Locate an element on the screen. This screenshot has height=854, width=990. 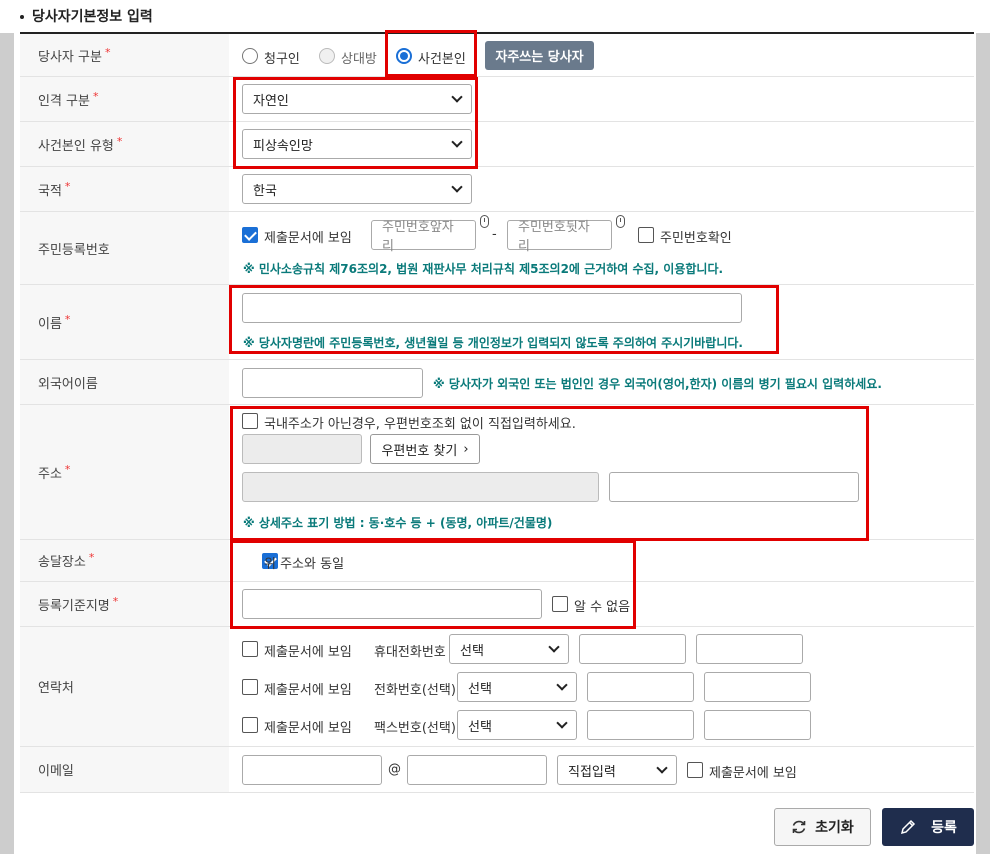
label-delivery: 송달장소 * is located at coordinates (124, 560).